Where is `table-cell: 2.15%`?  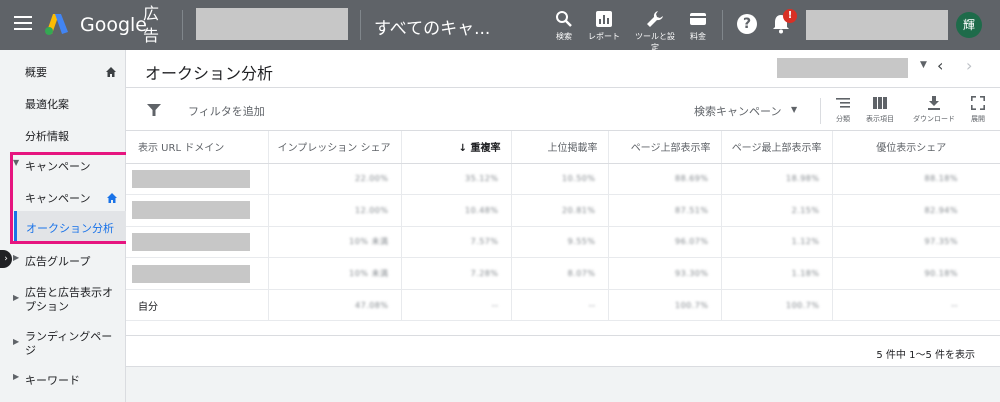
table-cell: 2.15% is located at coordinates (777, 210).